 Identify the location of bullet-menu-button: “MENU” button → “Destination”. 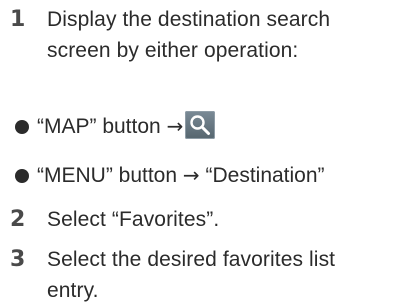
(200, 175).